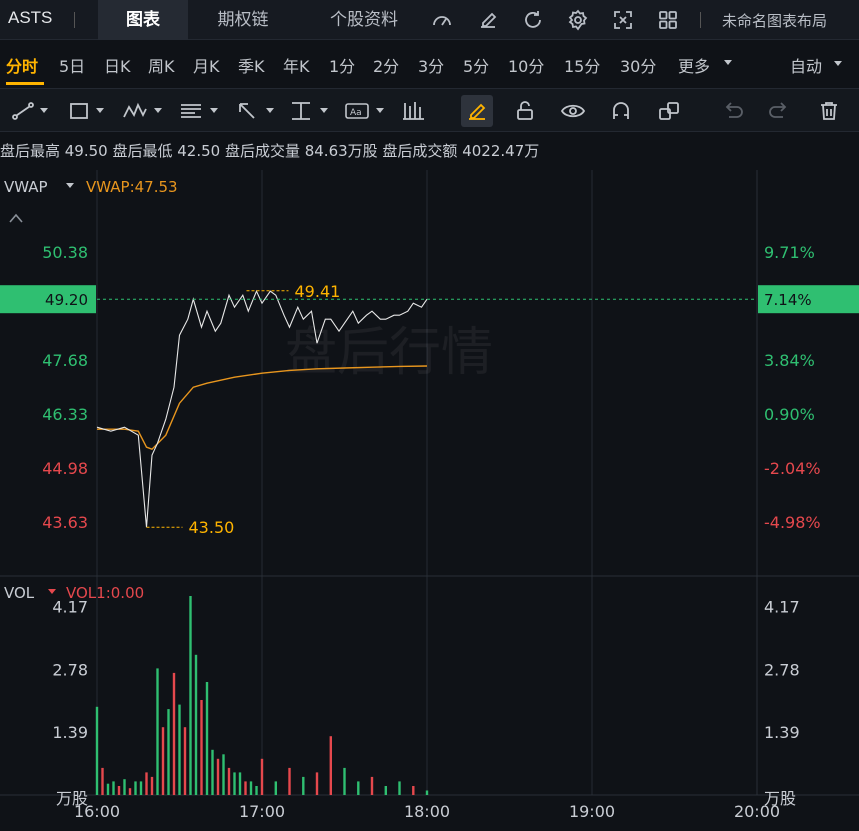  What do you see at coordinates (806, 65) in the screenshot?
I see `auto-scale-select: 自动` at bounding box center [806, 65].